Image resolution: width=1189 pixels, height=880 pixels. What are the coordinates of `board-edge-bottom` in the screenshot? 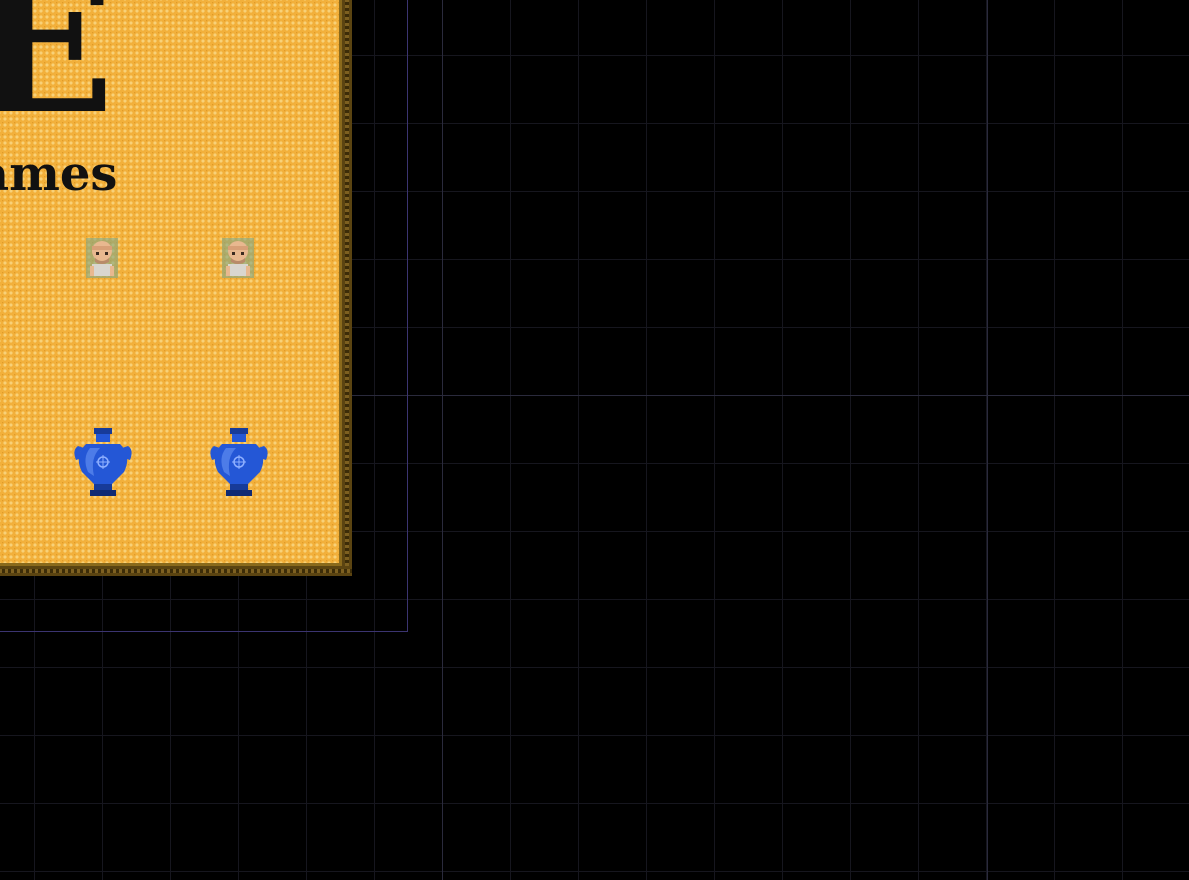 It's located at (176, 571).